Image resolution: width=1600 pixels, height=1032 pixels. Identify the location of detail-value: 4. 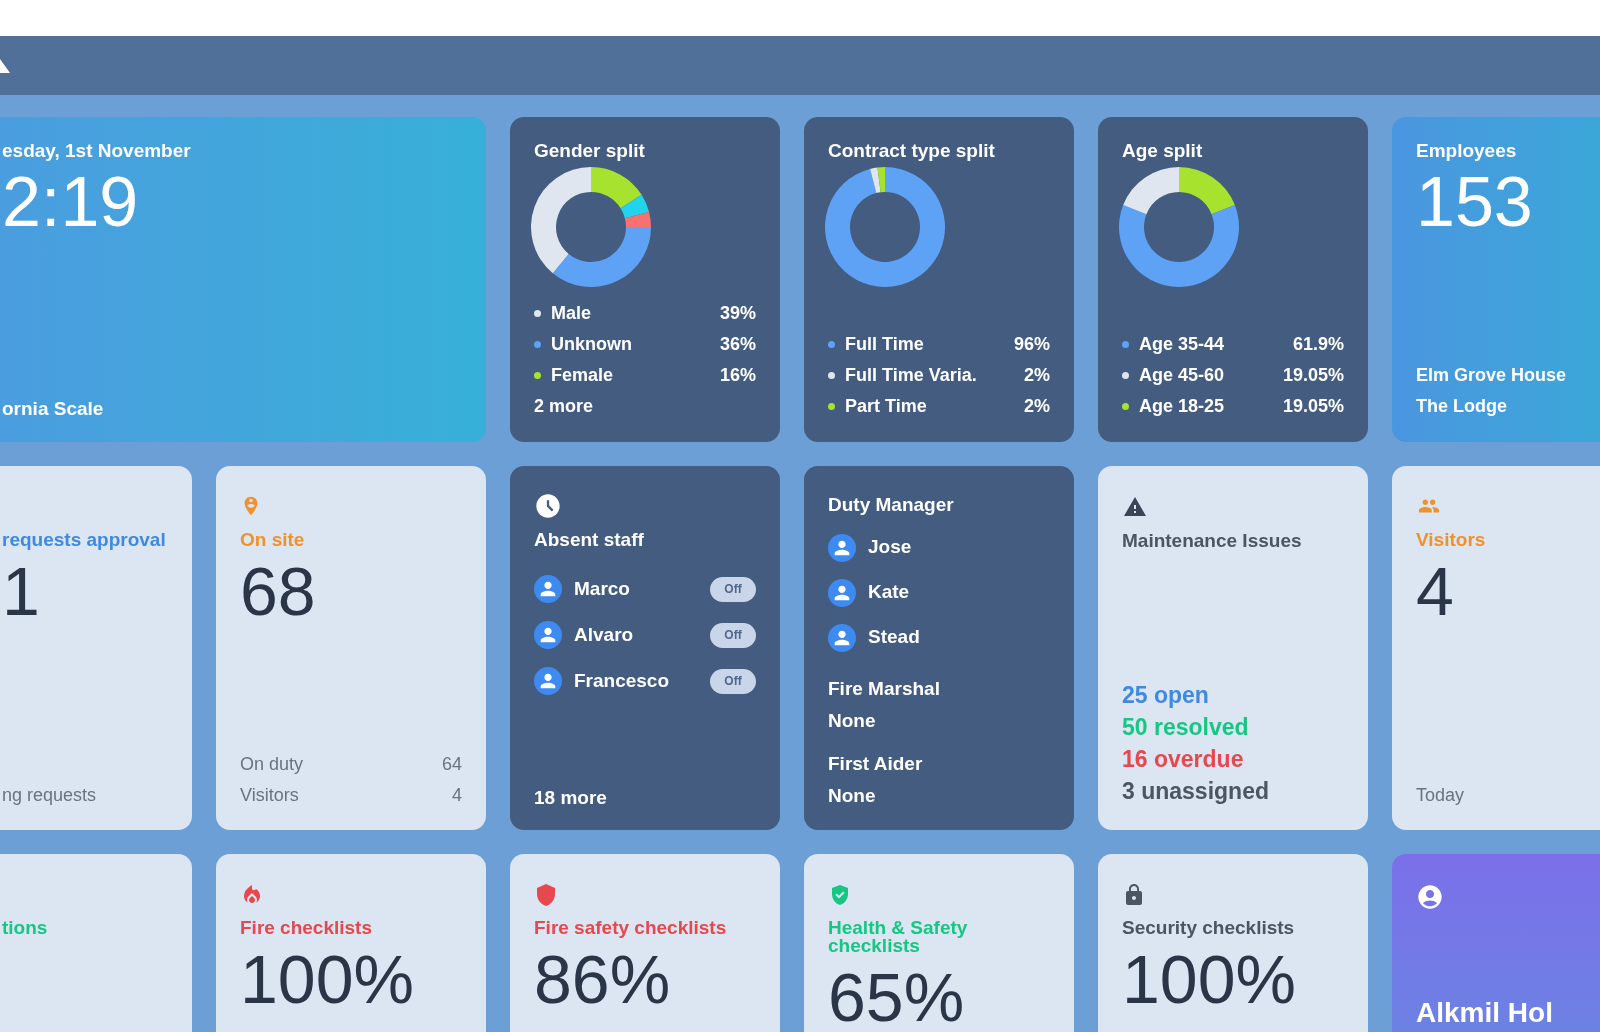
(457, 795).